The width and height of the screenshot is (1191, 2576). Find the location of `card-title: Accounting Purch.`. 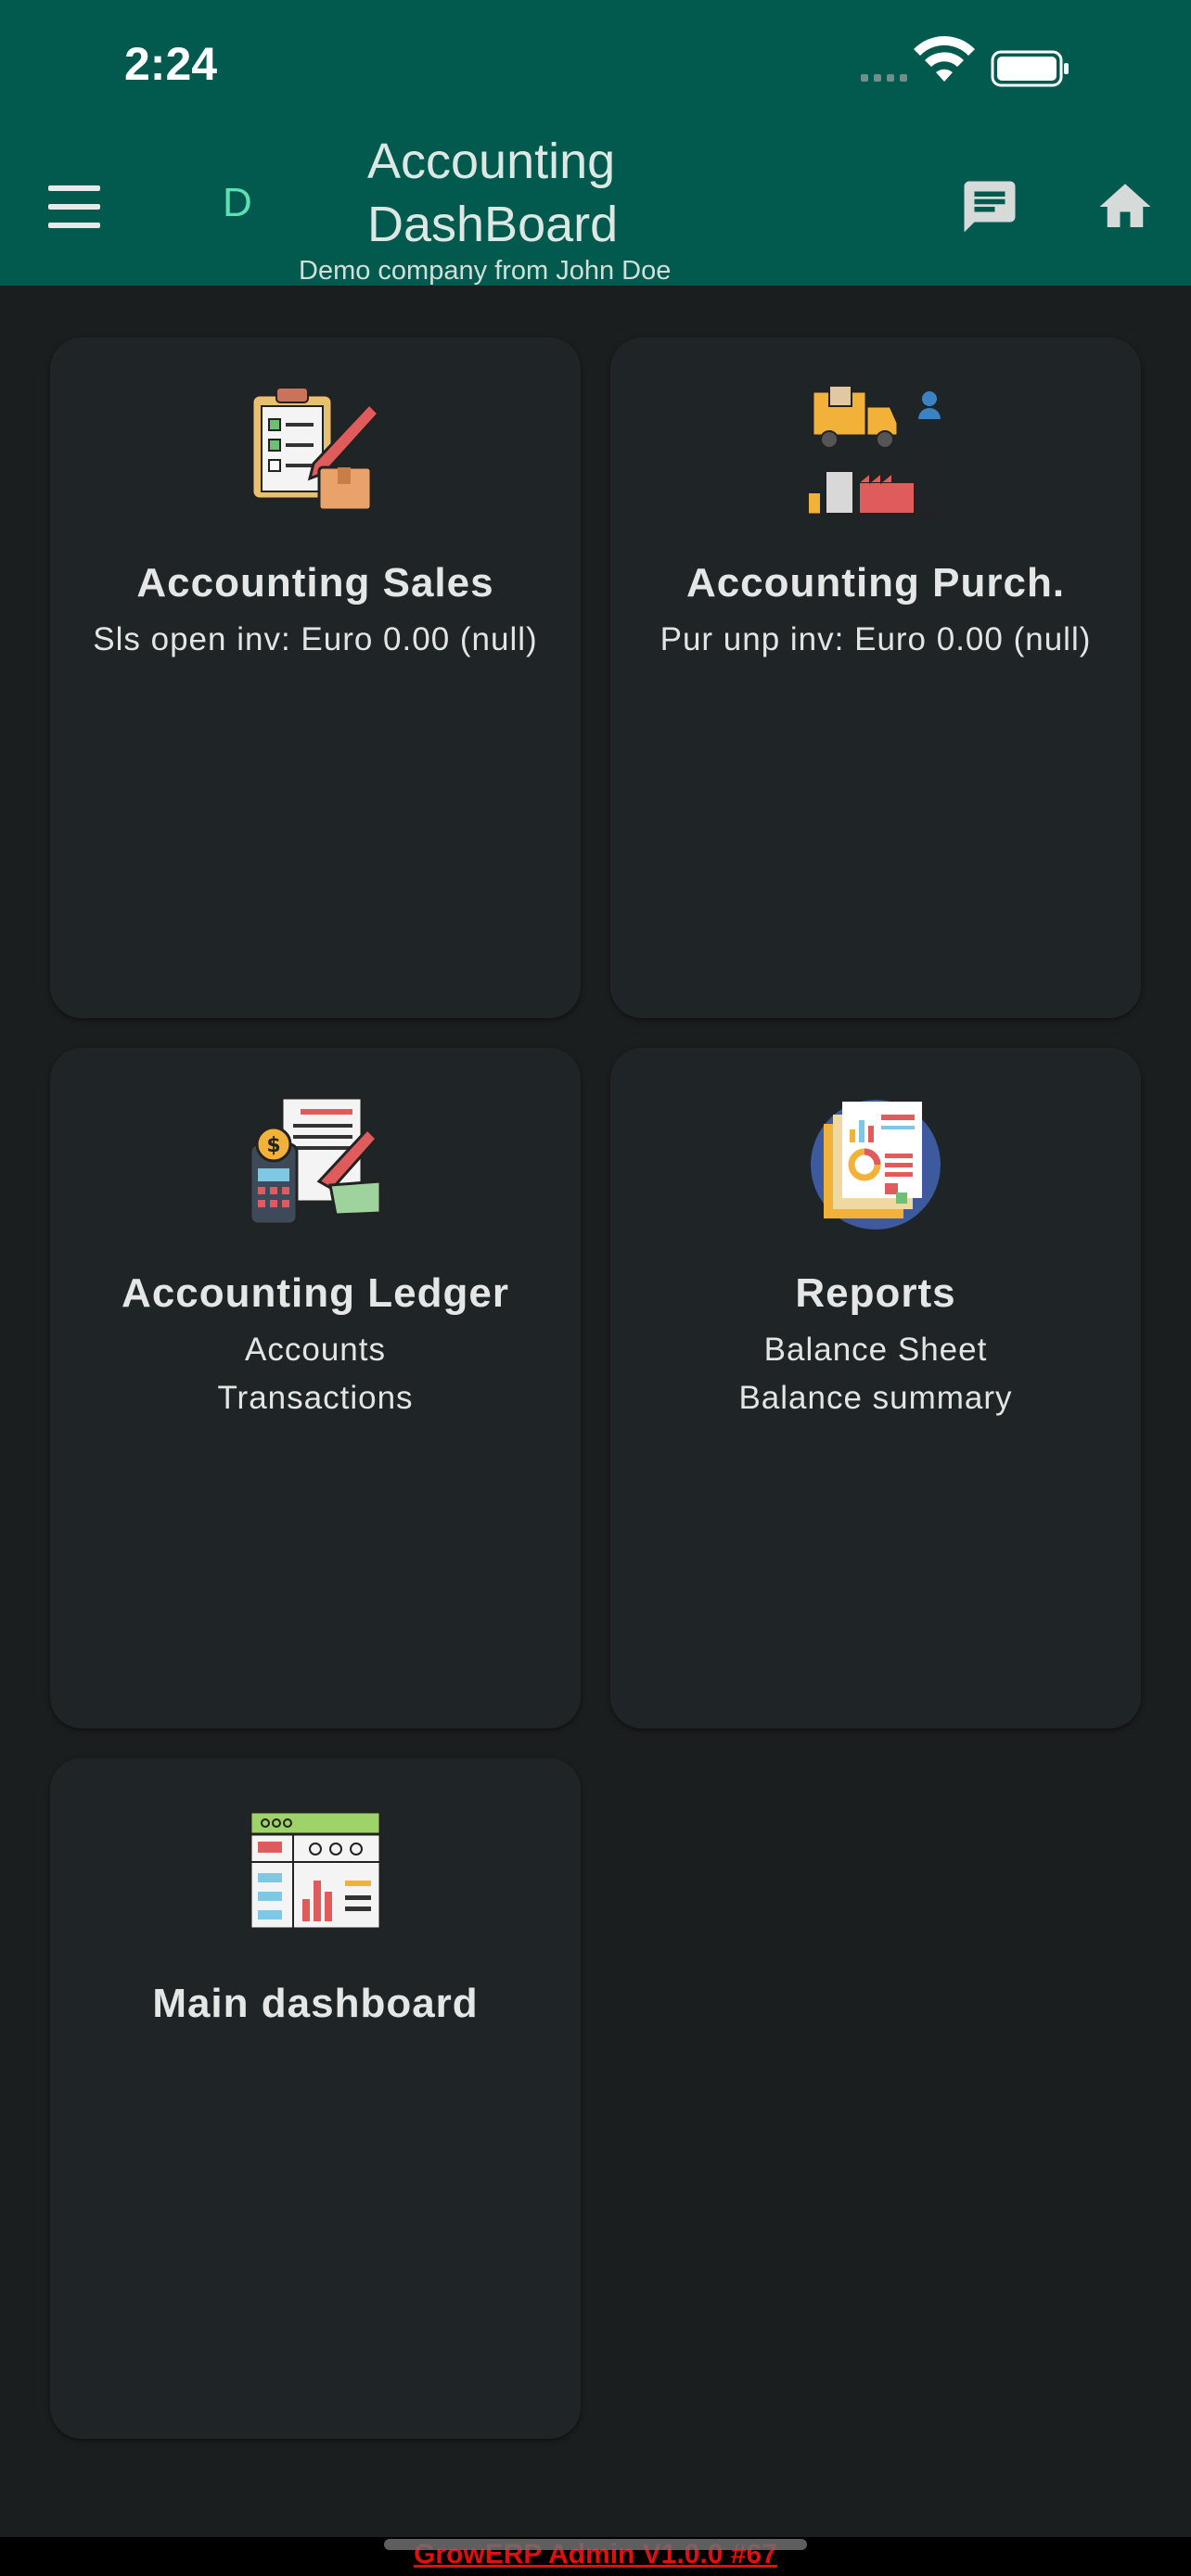

card-title: Accounting Purch. is located at coordinates (875, 583).